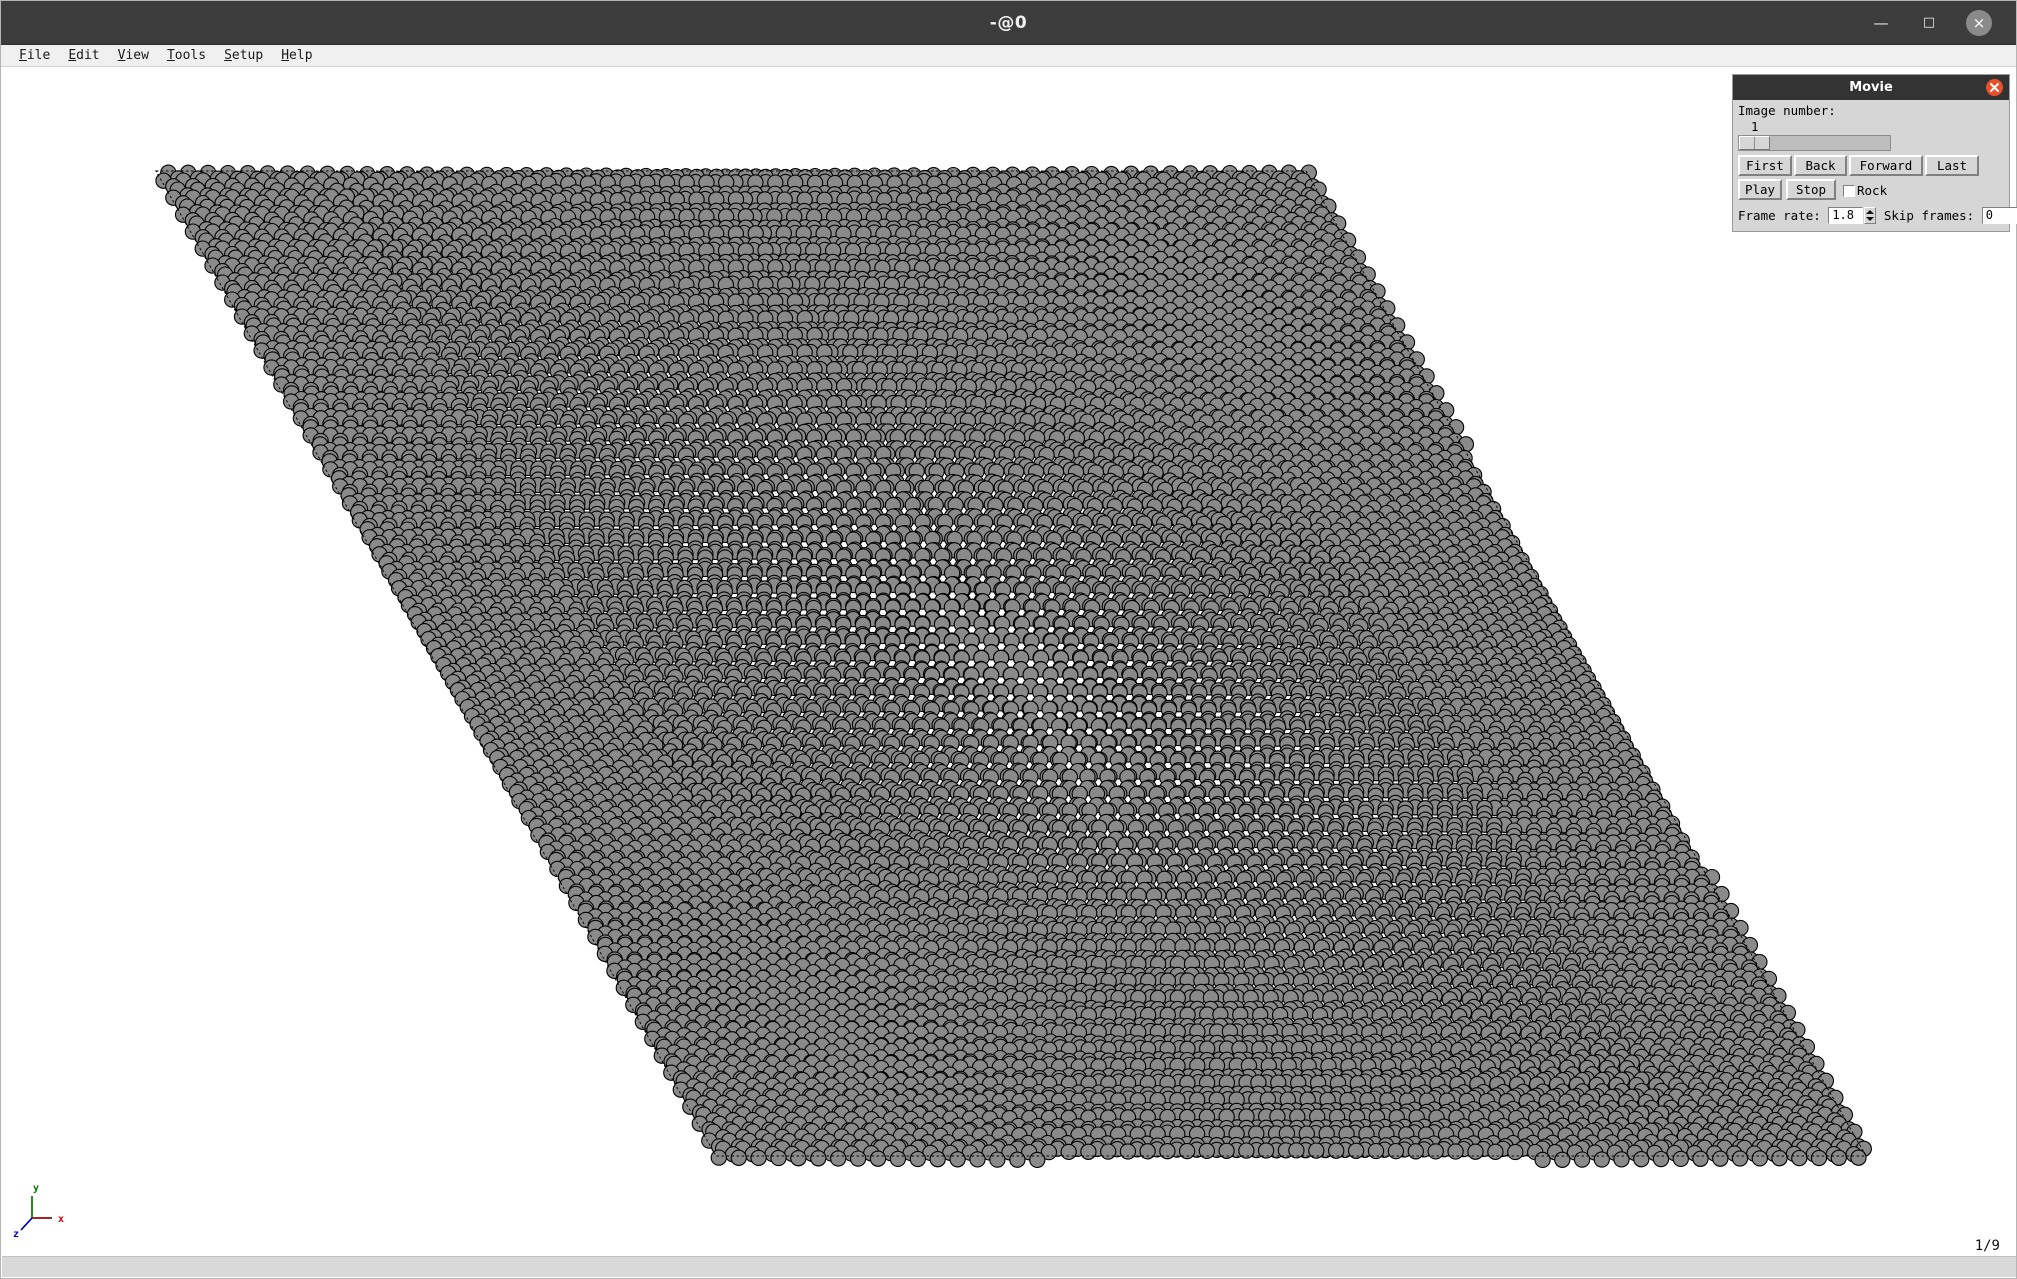  What do you see at coordinates (27, 1223) in the screenshot?
I see `axis-color-z` at bounding box center [27, 1223].